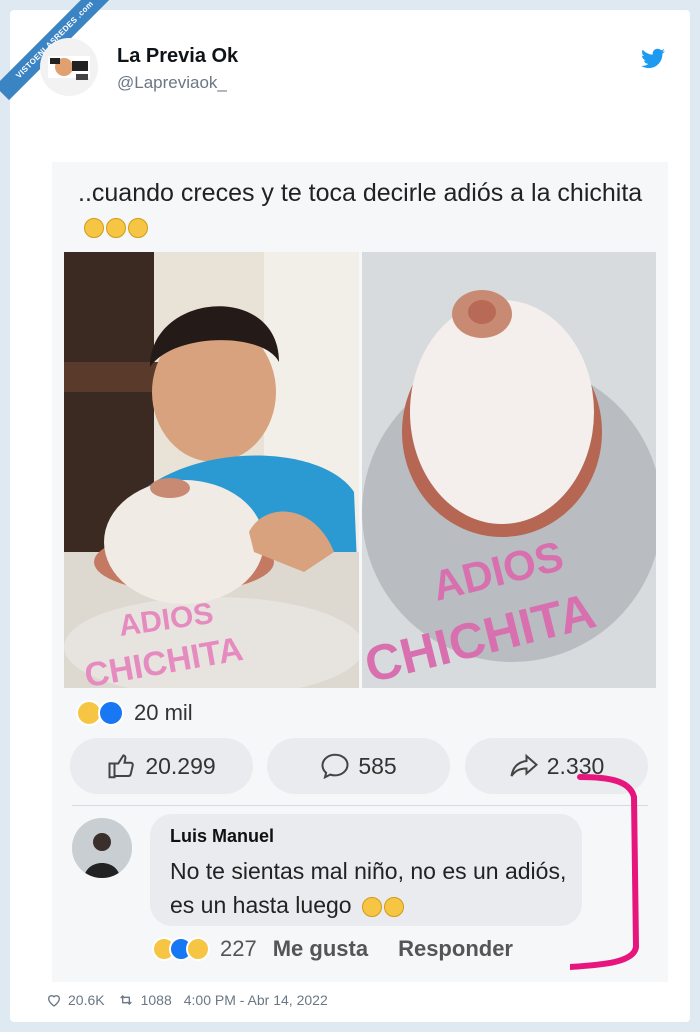 Image resolution: width=700 pixels, height=1032 pixels. What do you see at coordinates (86, 1000) in the screenshot?
I see `like-total: 20.6K` at bounding box center [86, 1000].